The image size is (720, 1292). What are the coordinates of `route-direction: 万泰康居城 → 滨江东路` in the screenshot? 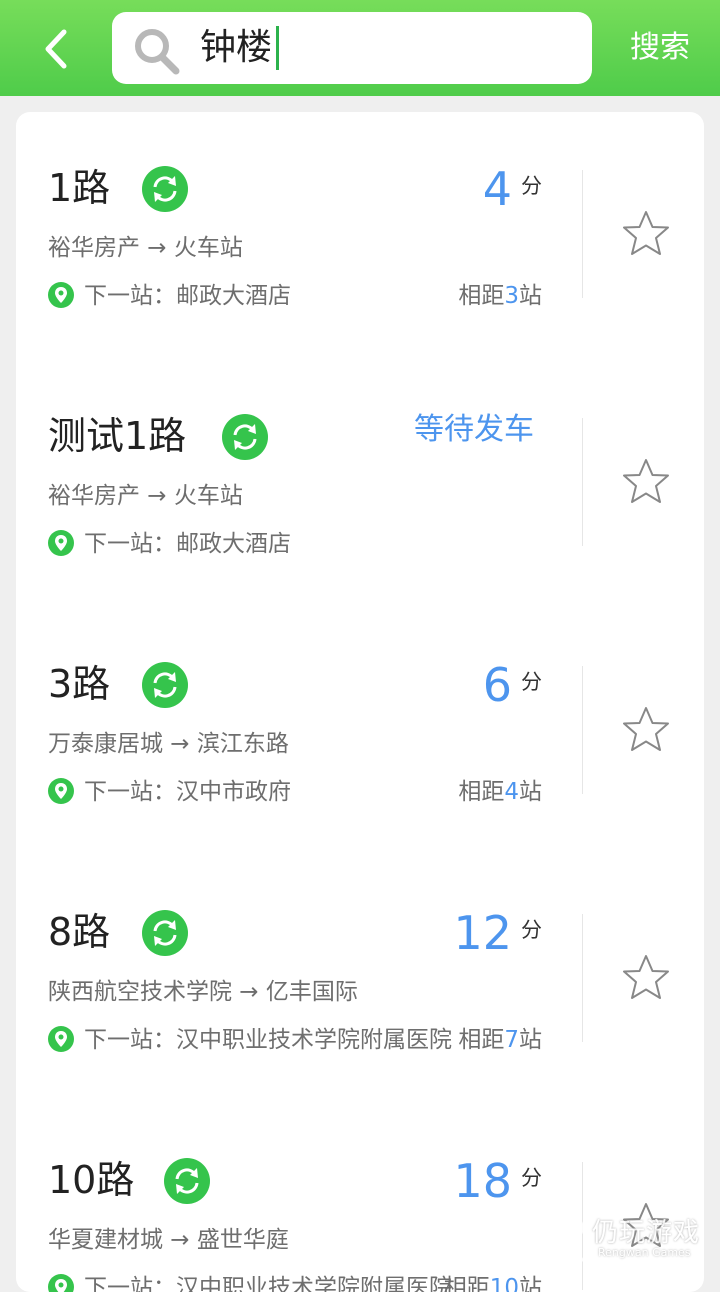 It's located at (168, 744).